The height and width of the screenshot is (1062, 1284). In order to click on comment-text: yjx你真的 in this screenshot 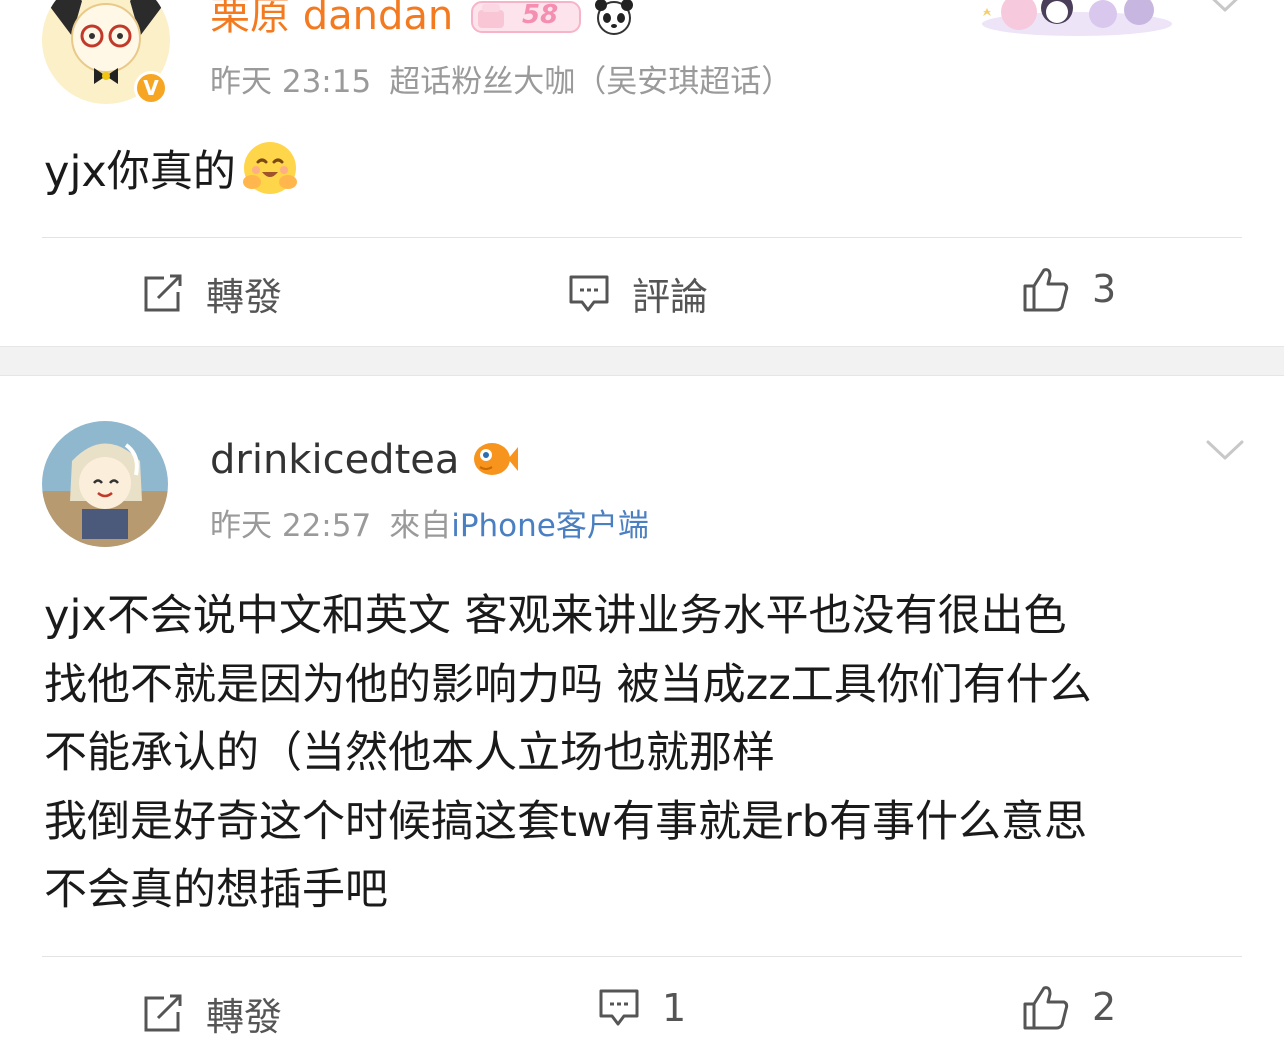, I will do `click(171, 175)`.